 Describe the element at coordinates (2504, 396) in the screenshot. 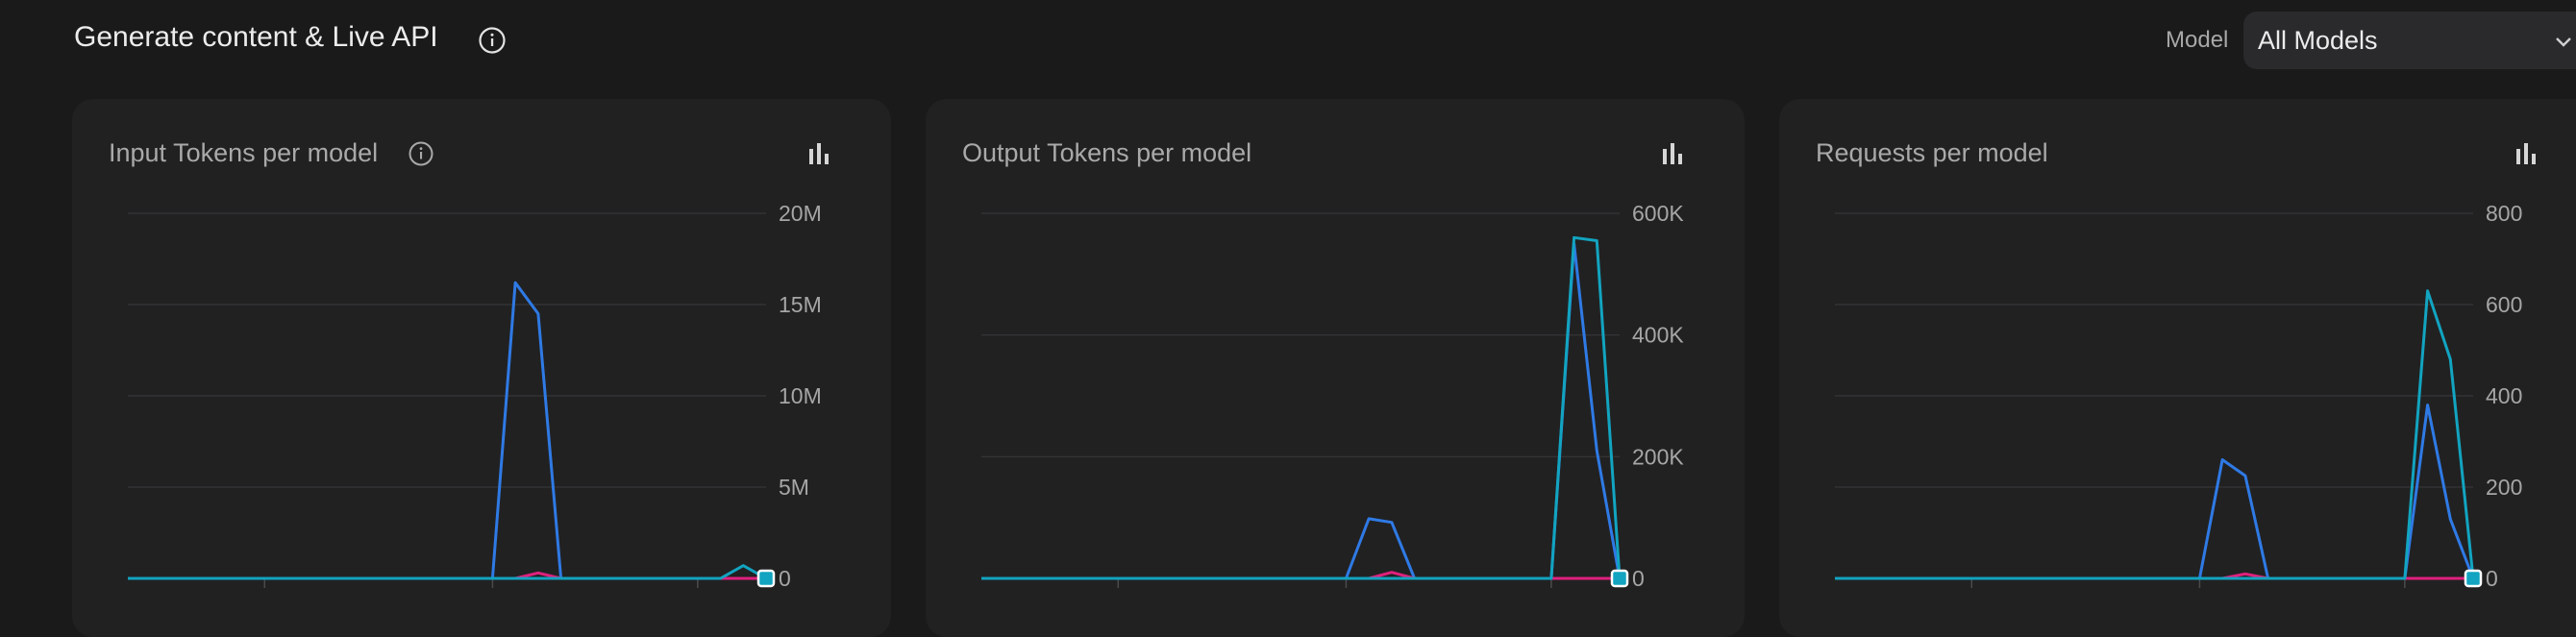

I see `y-tick-label: 400` at that location.